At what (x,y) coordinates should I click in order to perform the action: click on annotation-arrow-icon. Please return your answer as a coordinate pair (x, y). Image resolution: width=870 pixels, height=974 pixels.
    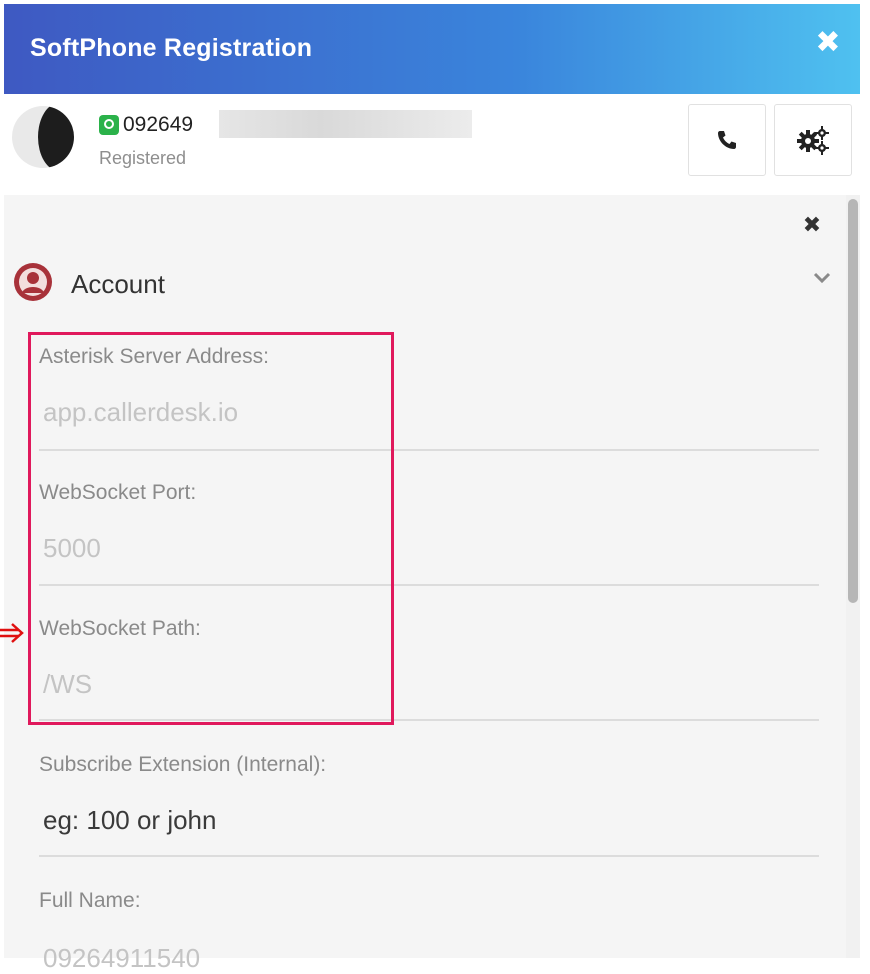
    Looking at the image, I should click on (12, 633).